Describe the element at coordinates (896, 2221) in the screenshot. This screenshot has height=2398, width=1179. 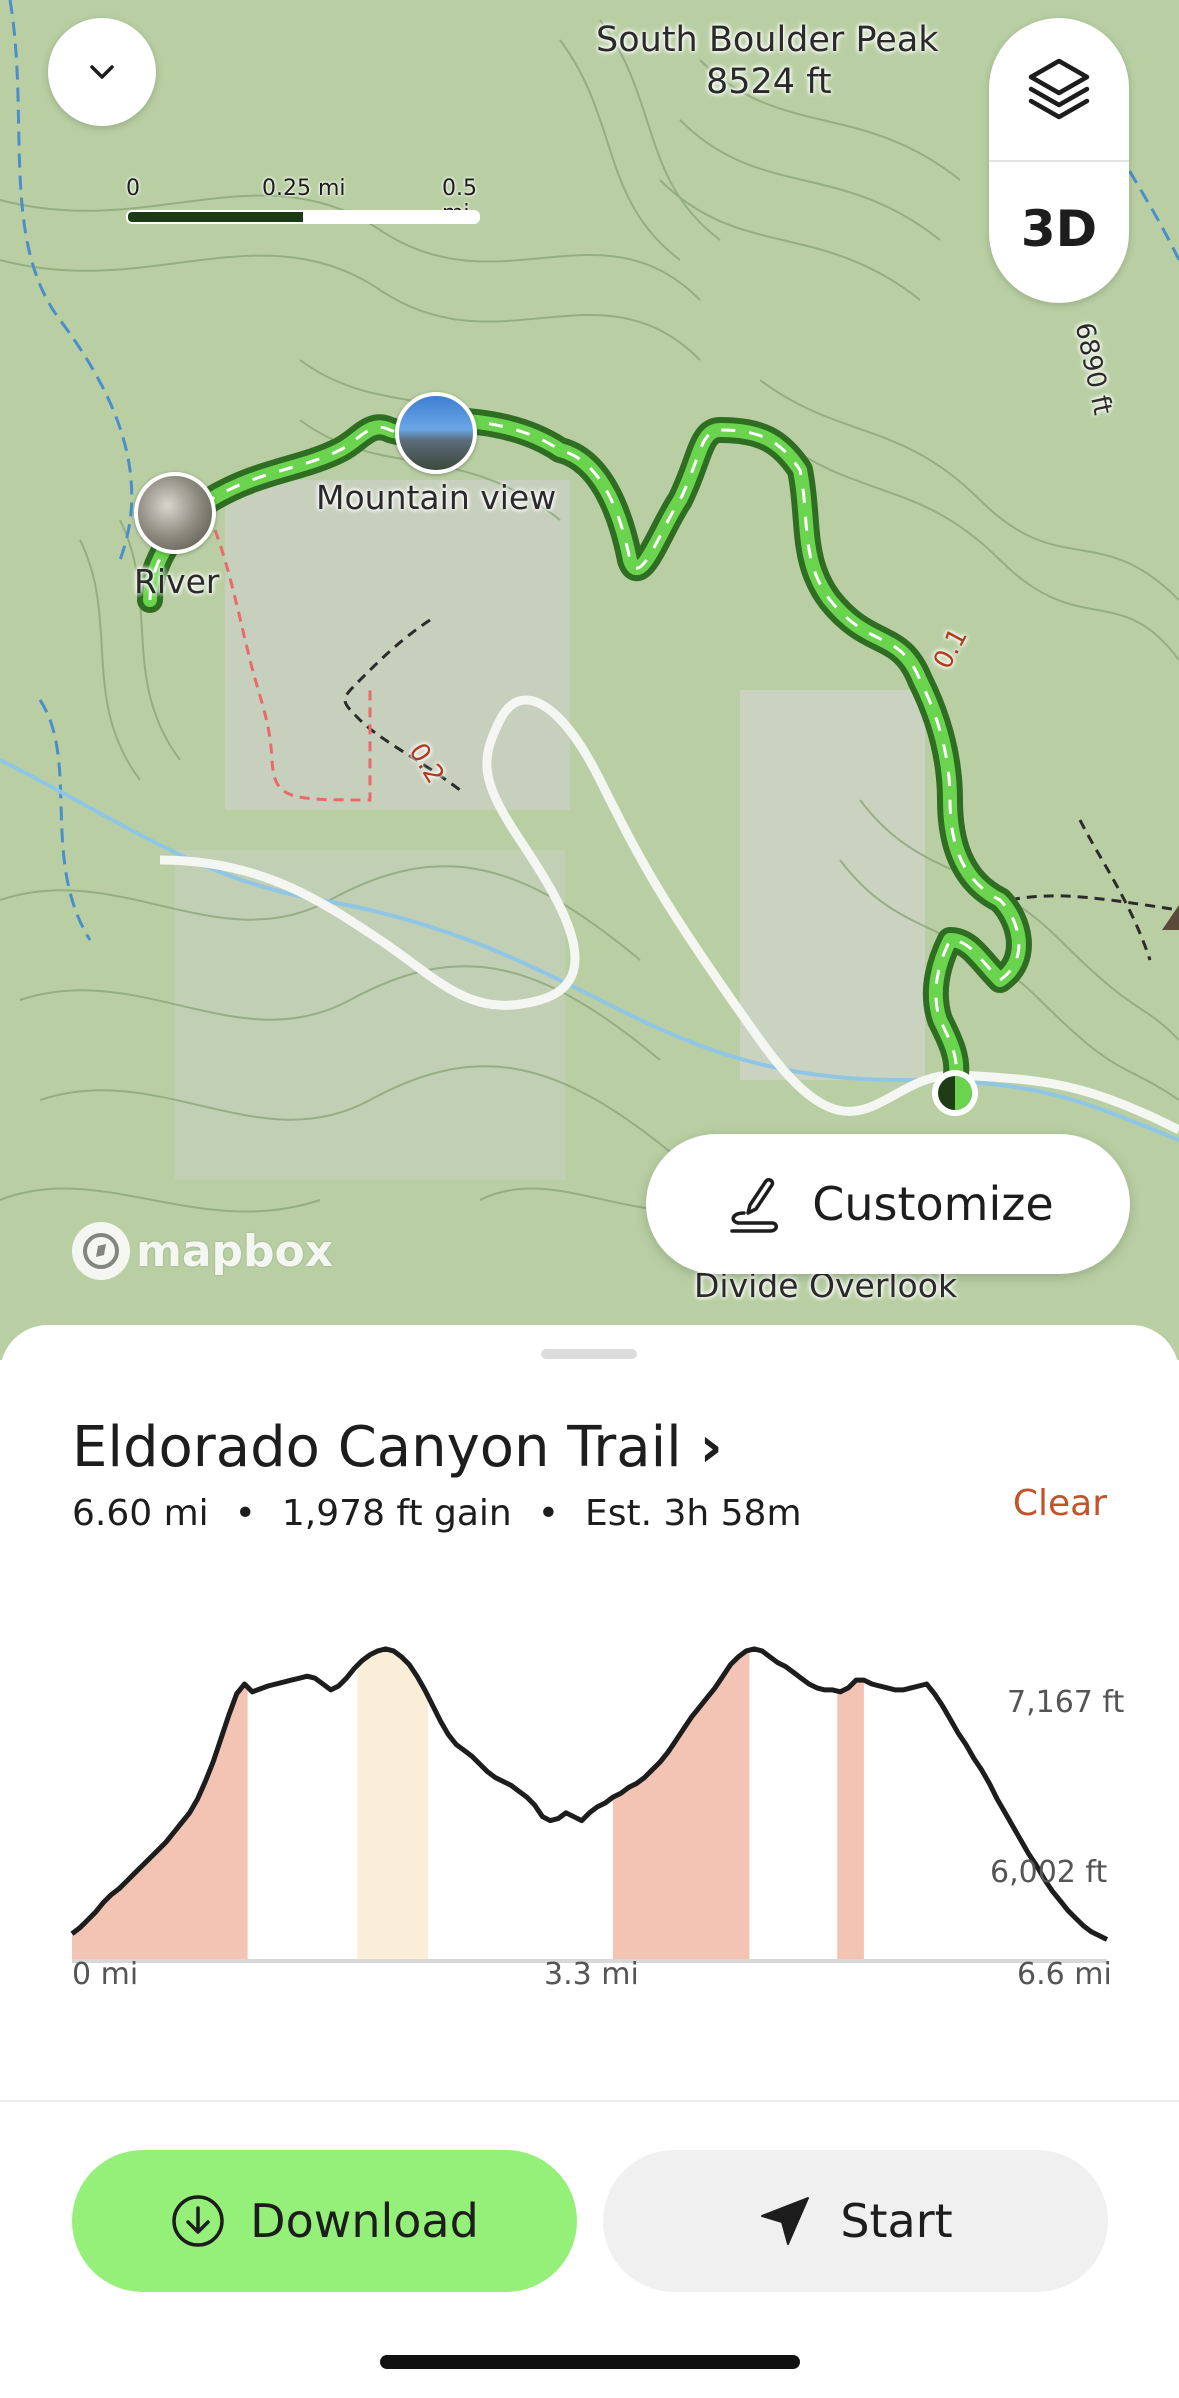
I see `start-label: Start` at that location.